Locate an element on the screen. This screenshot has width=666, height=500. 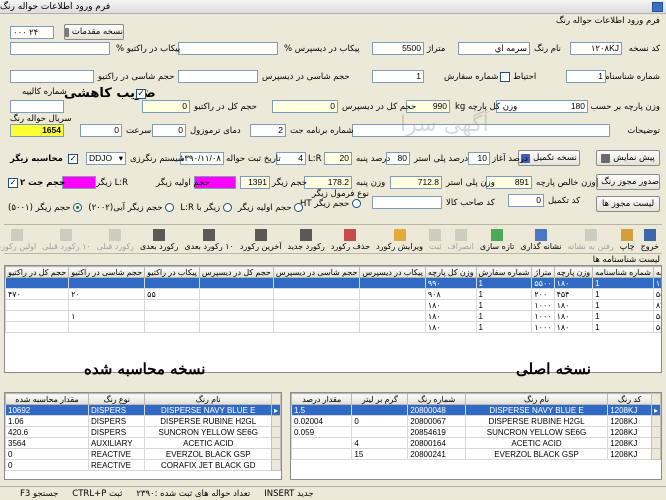
toolbar-button: ثبت is located at coordinates (435, 239).